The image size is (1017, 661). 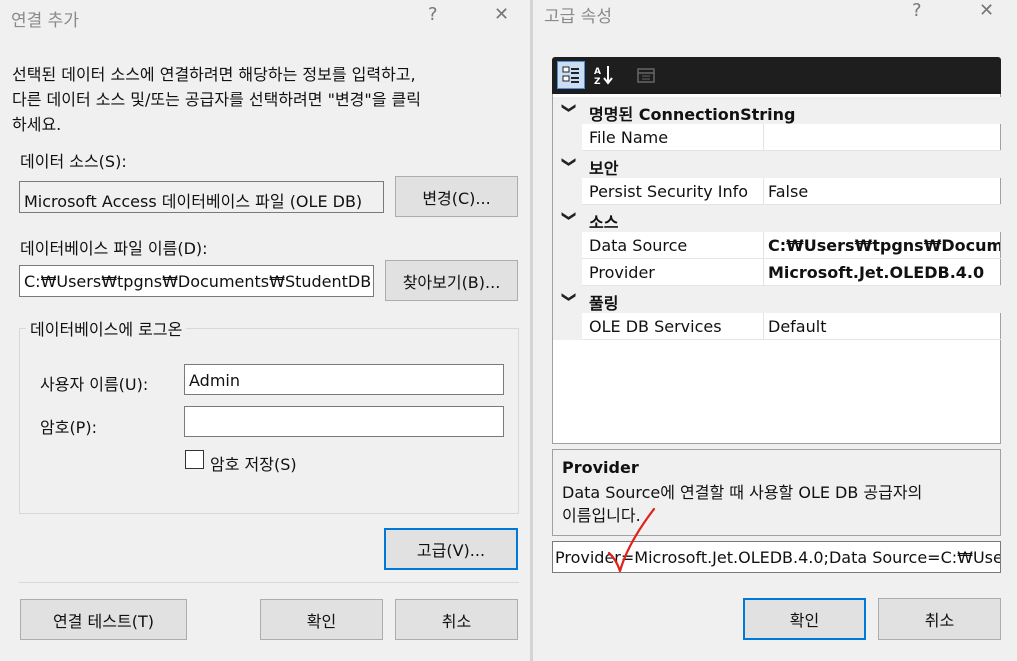 I want to click on property-name: Provider, so click(x=622, y=272).